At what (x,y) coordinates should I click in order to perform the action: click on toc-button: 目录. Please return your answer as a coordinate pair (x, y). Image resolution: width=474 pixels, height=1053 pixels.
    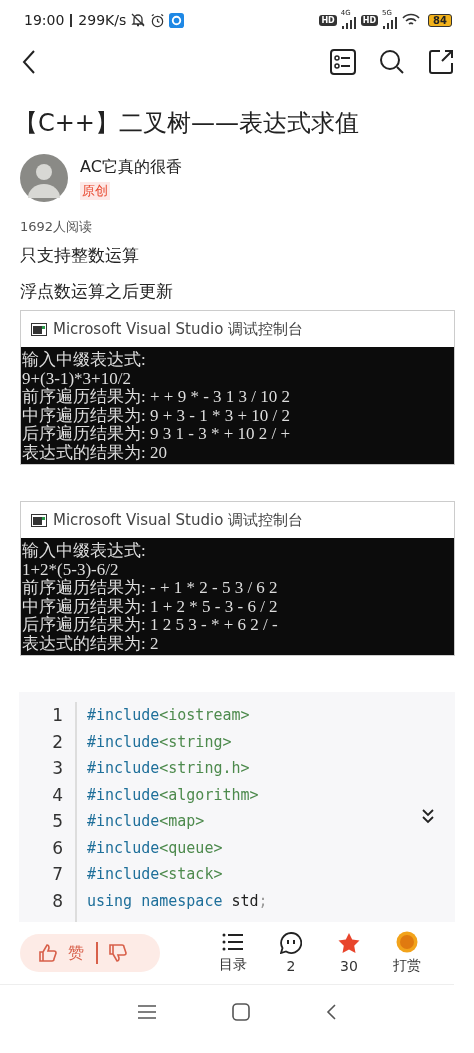
    Looking at the image, I should click on (233, 953).